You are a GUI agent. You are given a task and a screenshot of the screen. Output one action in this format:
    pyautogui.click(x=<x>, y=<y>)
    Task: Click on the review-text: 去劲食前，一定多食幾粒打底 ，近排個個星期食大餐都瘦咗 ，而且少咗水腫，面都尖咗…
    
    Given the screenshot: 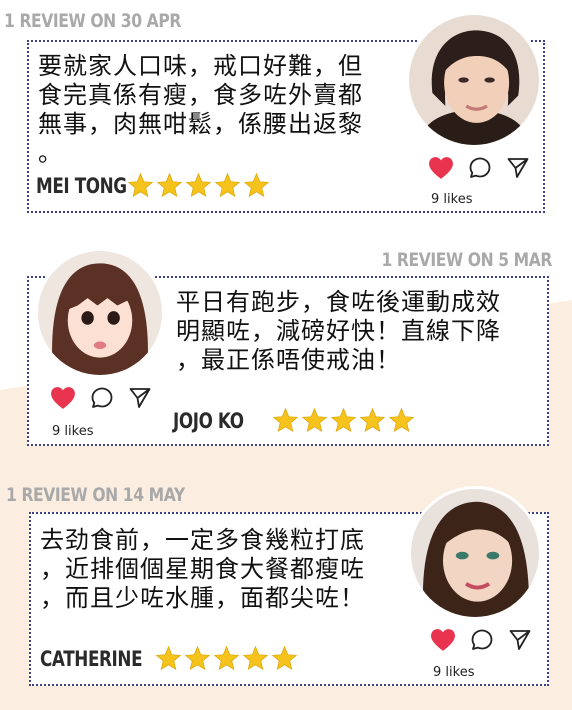 What is the action you would take?
    pyautogui.click(x=202, y=569)
    